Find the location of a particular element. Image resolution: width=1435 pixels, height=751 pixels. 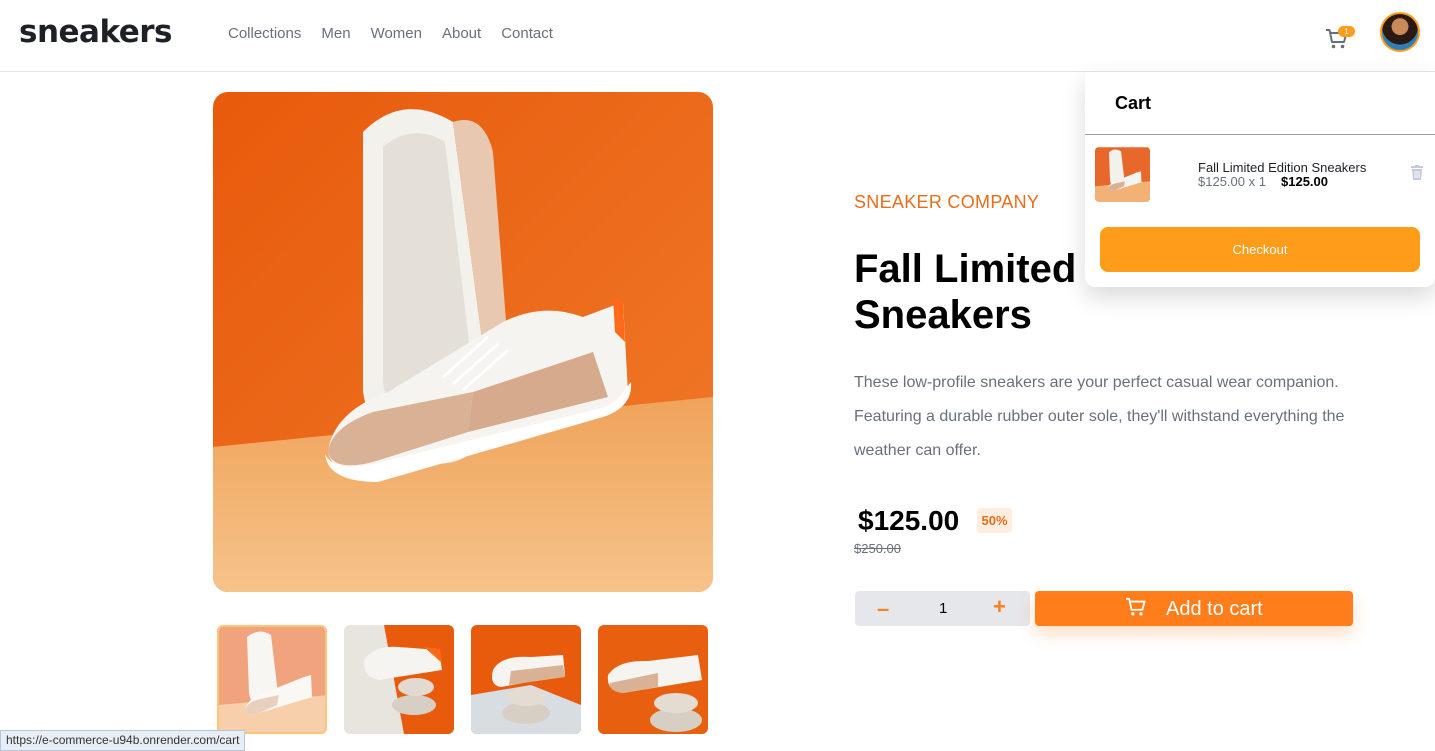

checkout-button: Checkout is located at coordinates (1260, 249).